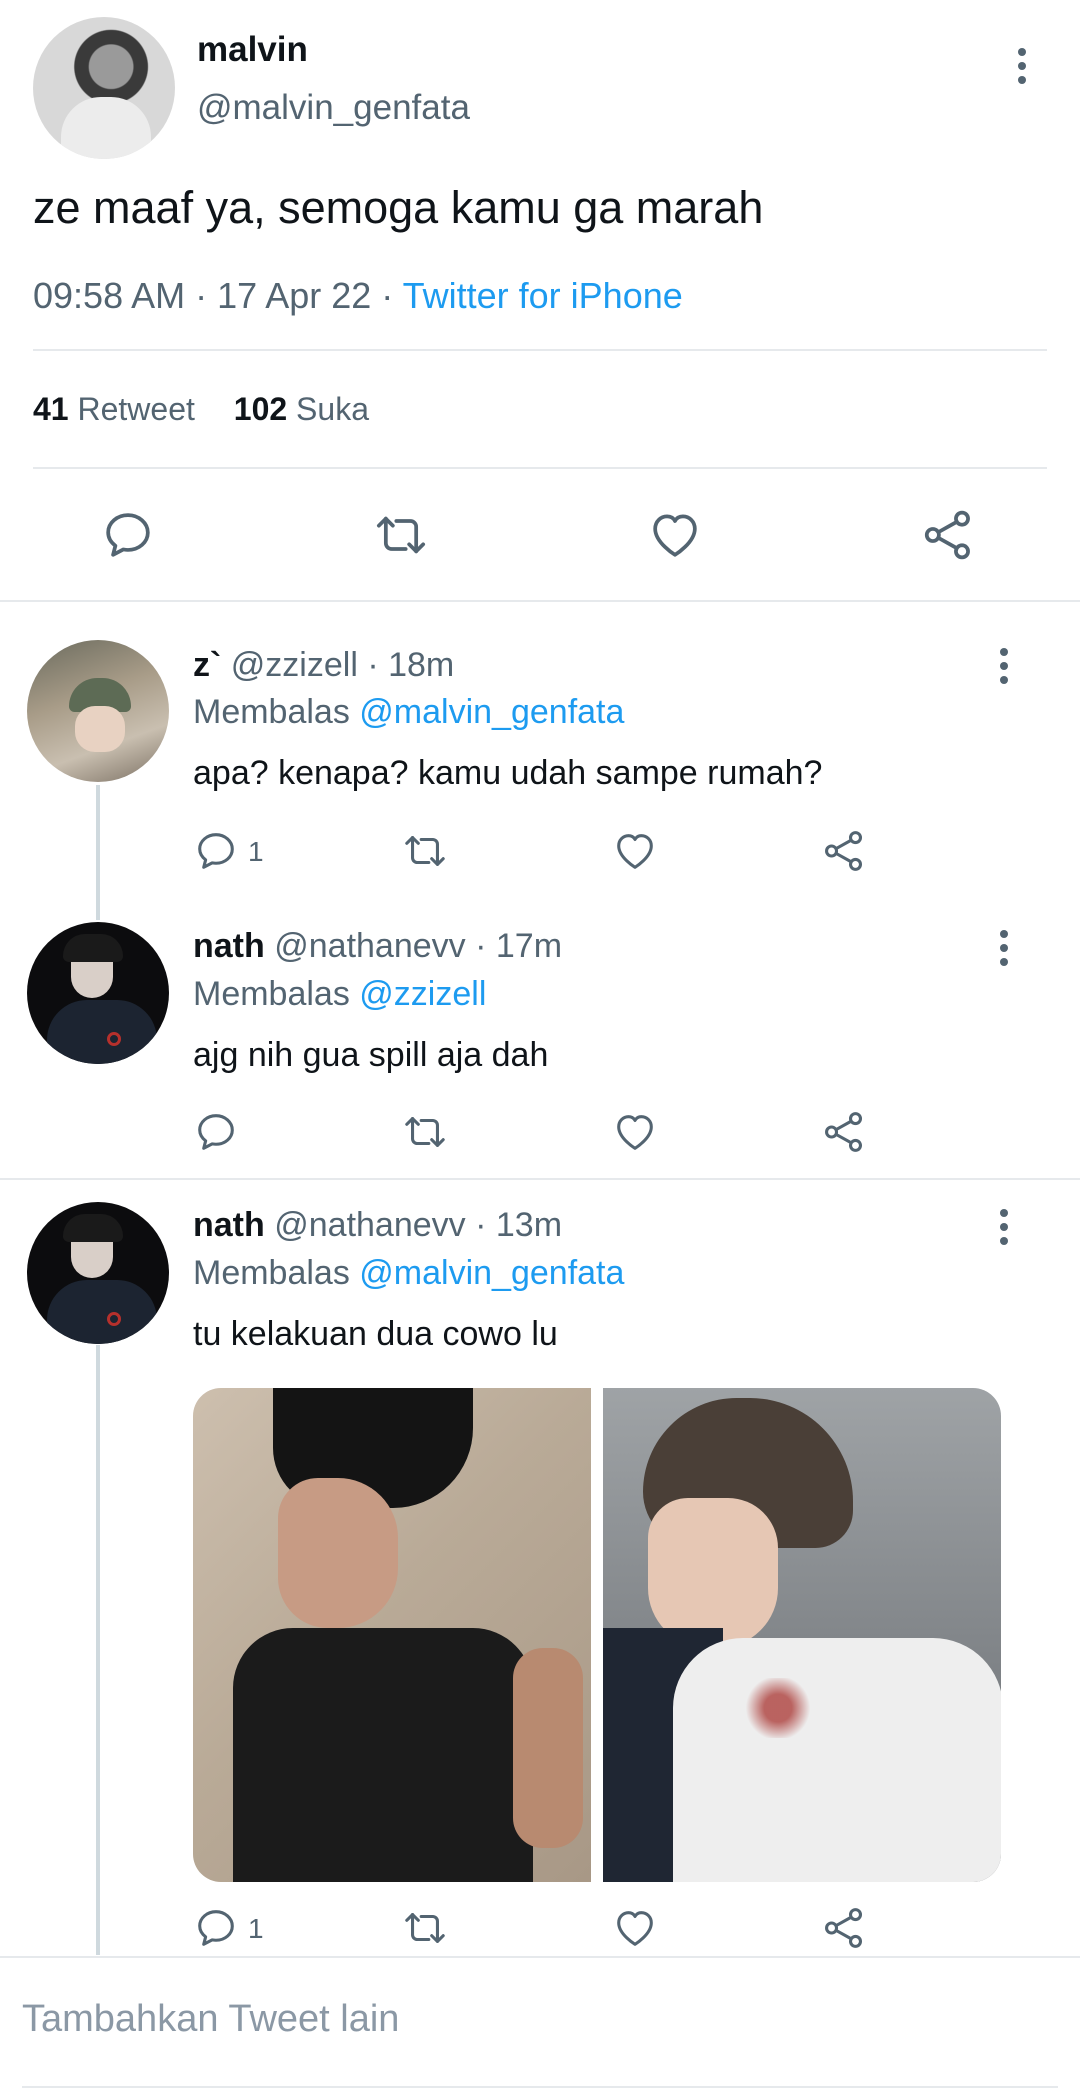  I want to click on handle: @malvin_genfata, so click(333, 108).